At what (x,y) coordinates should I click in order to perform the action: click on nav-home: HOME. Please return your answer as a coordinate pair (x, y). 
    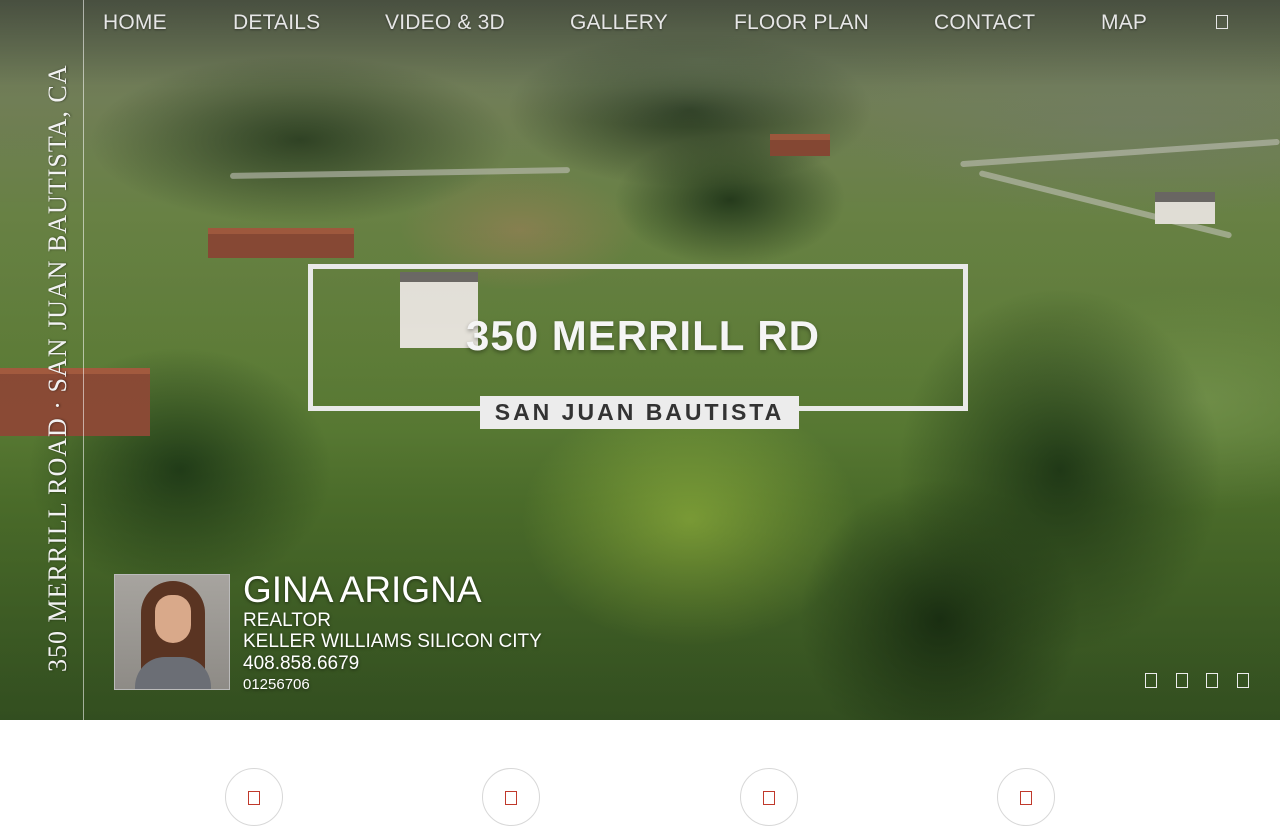
    Looking at the image, I should click on (135, 23).